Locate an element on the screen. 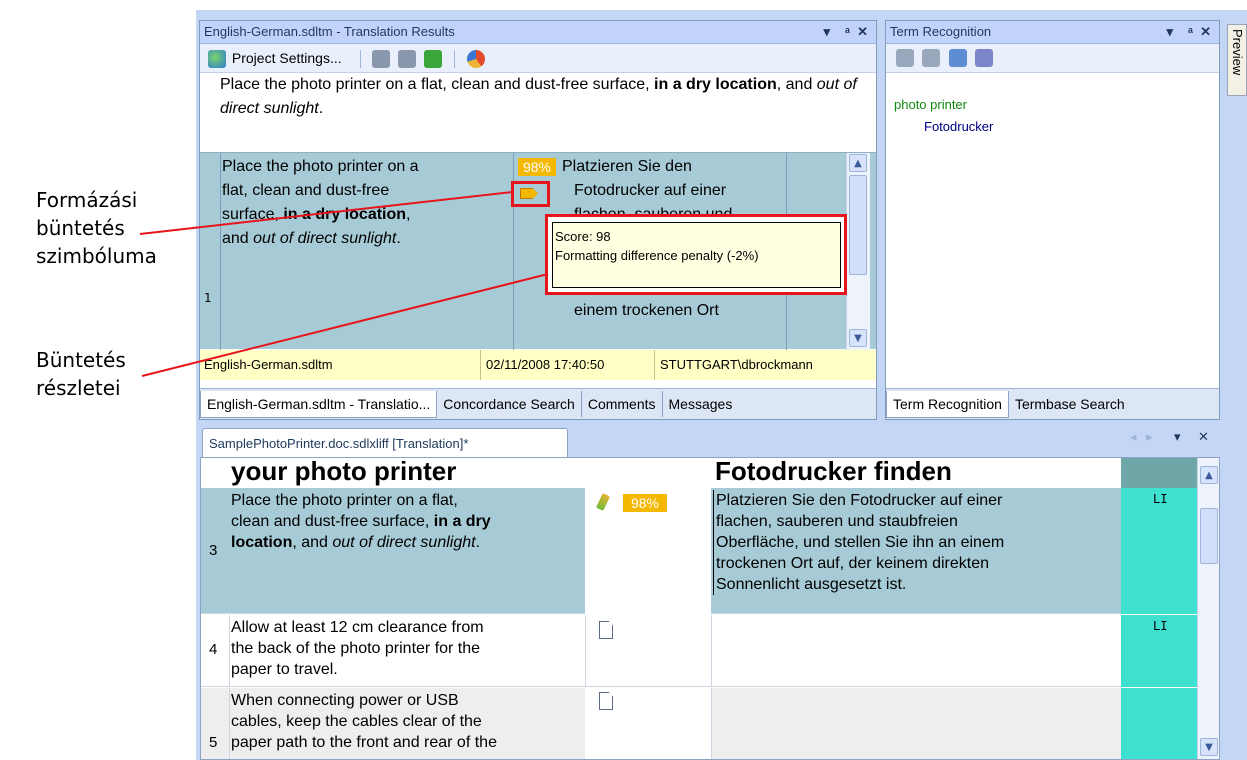 Image resolution: width=1247 pixels, height=760 pixels. annotation-lines is located at coordinates (344, 284).